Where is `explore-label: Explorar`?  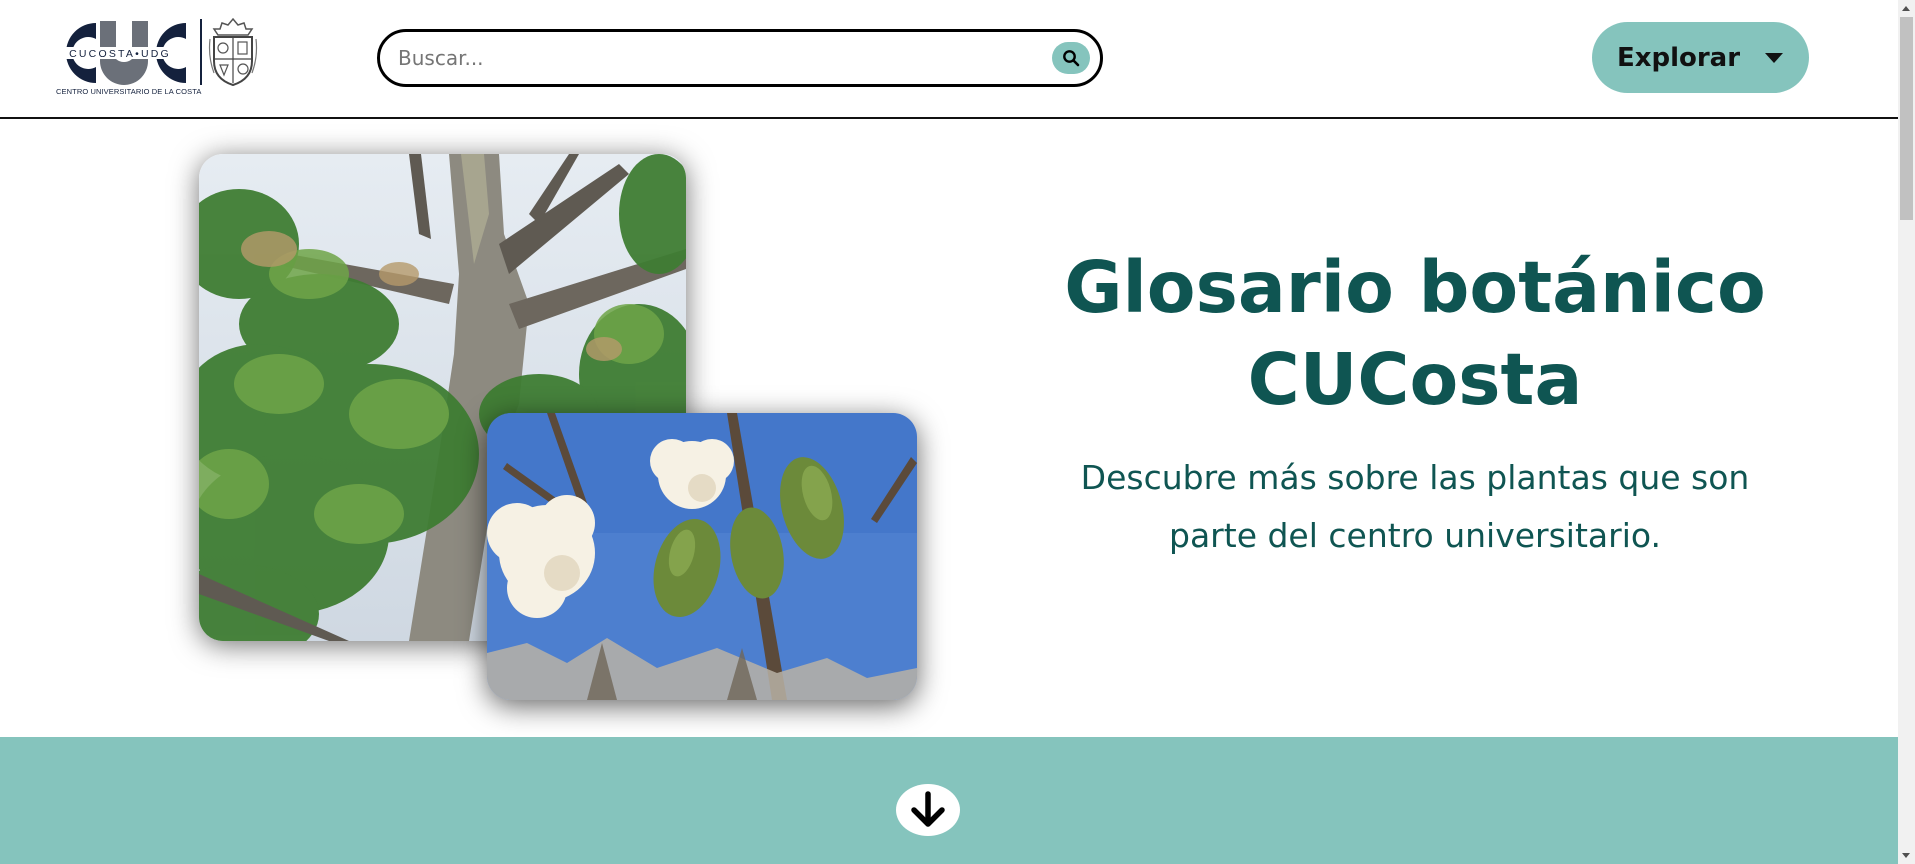 explore-label: Explorar is located at coordinates (1678, 57).